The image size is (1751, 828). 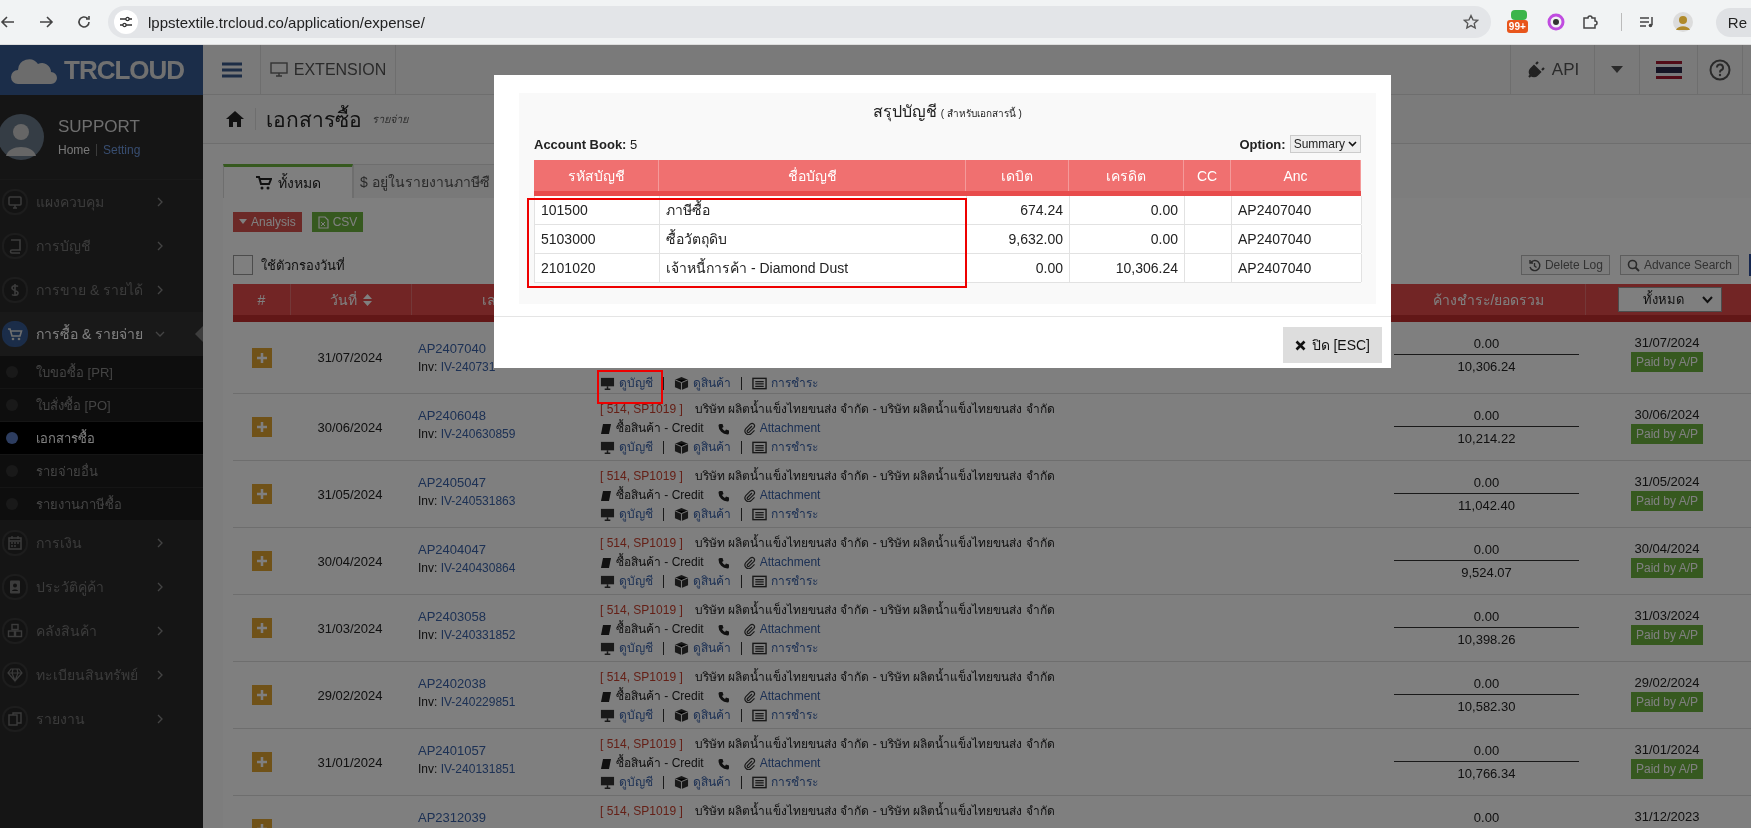 I want to click on tab: ทั้งหมด, so click(x=288, y=181).